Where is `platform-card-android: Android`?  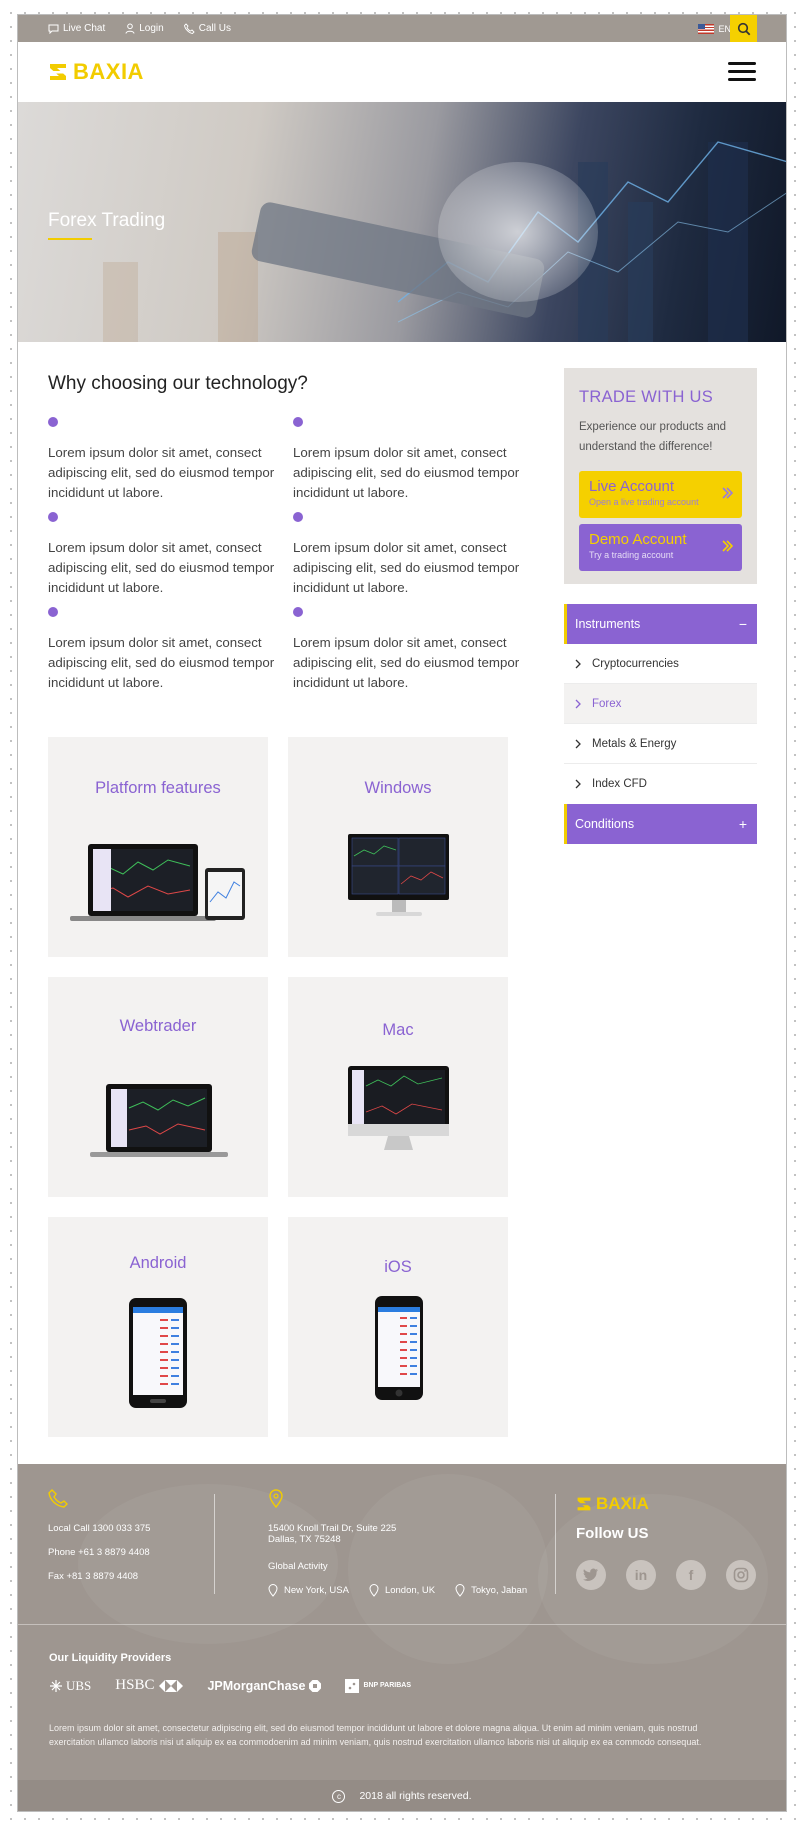 platform-card-android: Android is located at coordinates (158, 1327).